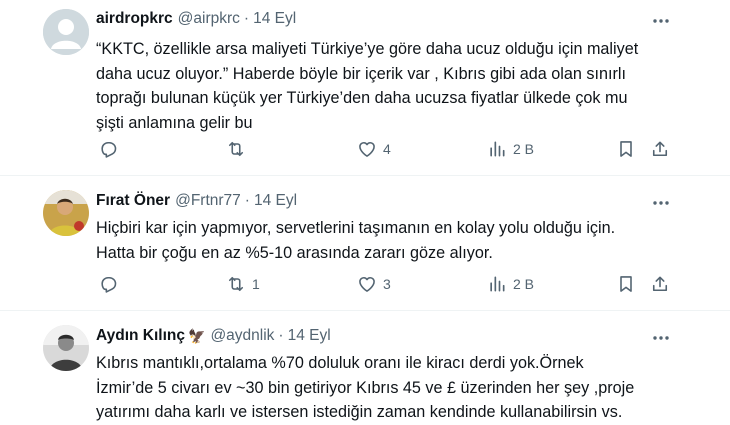  I want to click on author-name: Aydın Kılınç, so click(140, 336).